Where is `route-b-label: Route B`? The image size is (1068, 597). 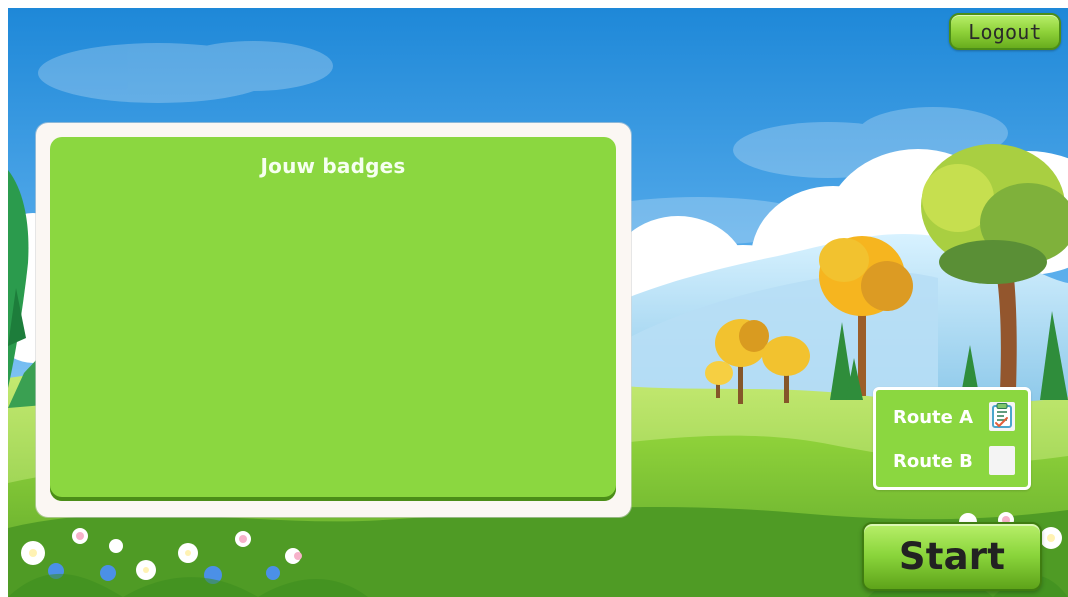
route-b-label: Route B is located at coordinates (933, 461).